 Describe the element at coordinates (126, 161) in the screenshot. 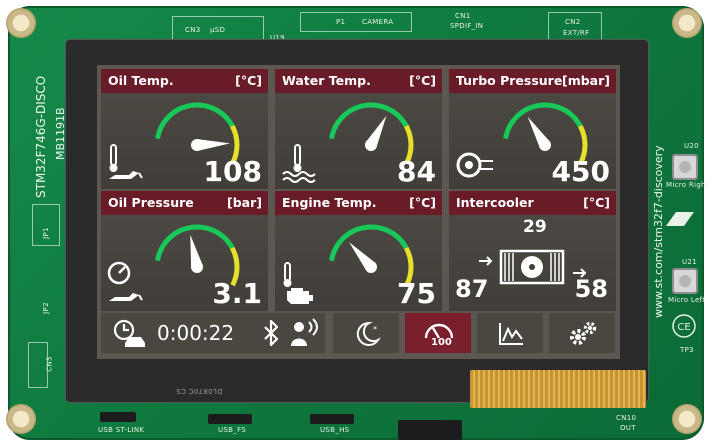

I see `oil-temperature-icon` at that location.